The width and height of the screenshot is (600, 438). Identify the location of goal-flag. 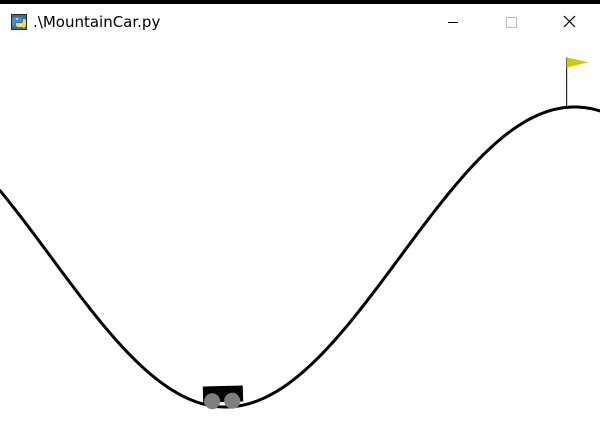
(577, 82).